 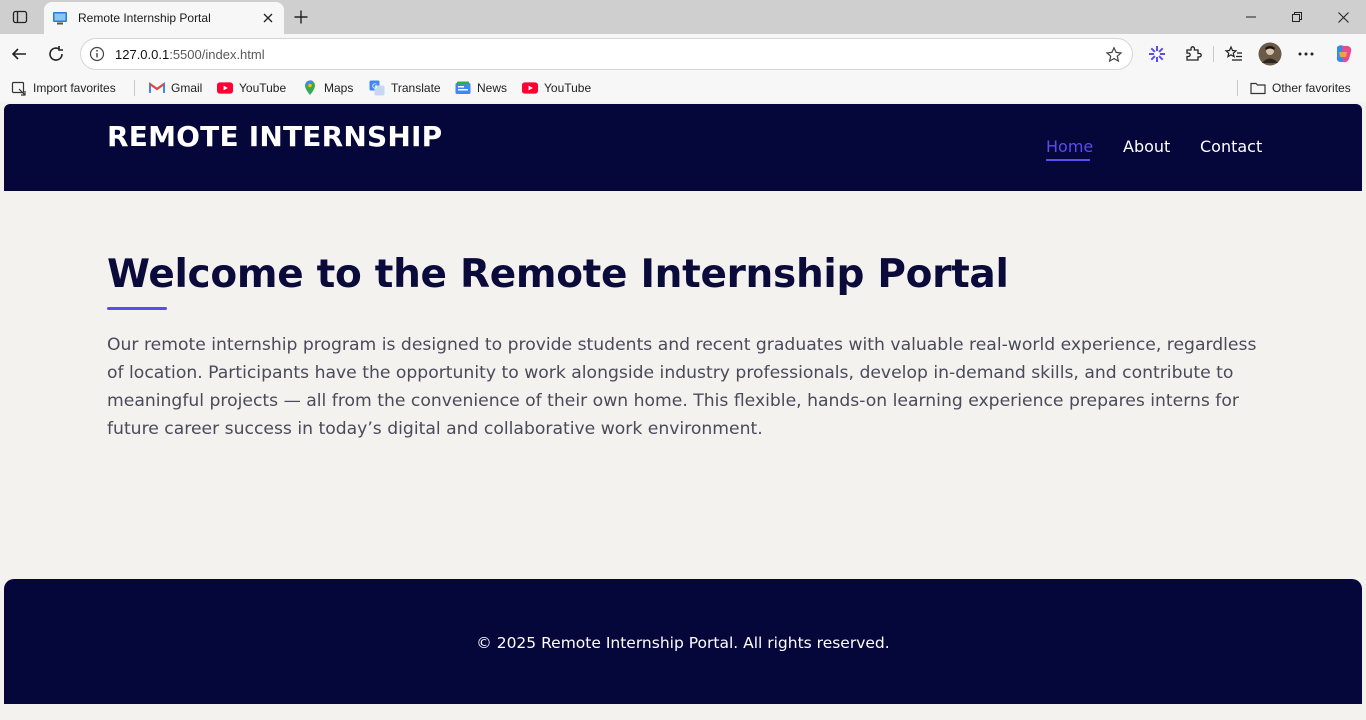 I want to click on favorites-list-icon, so click(x=1233, y=53).